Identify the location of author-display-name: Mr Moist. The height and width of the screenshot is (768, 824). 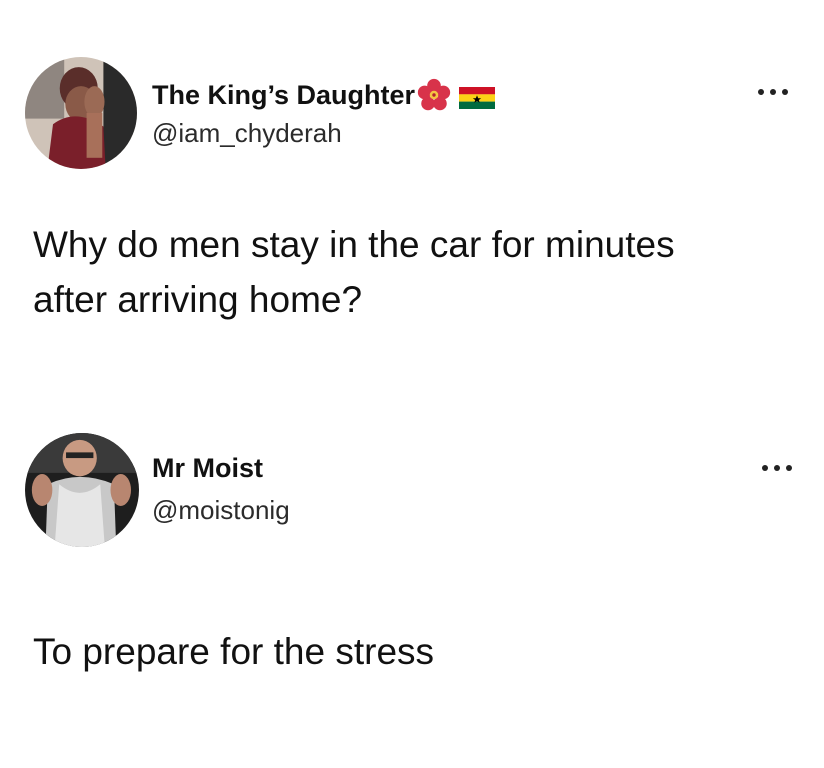
(207, 468).